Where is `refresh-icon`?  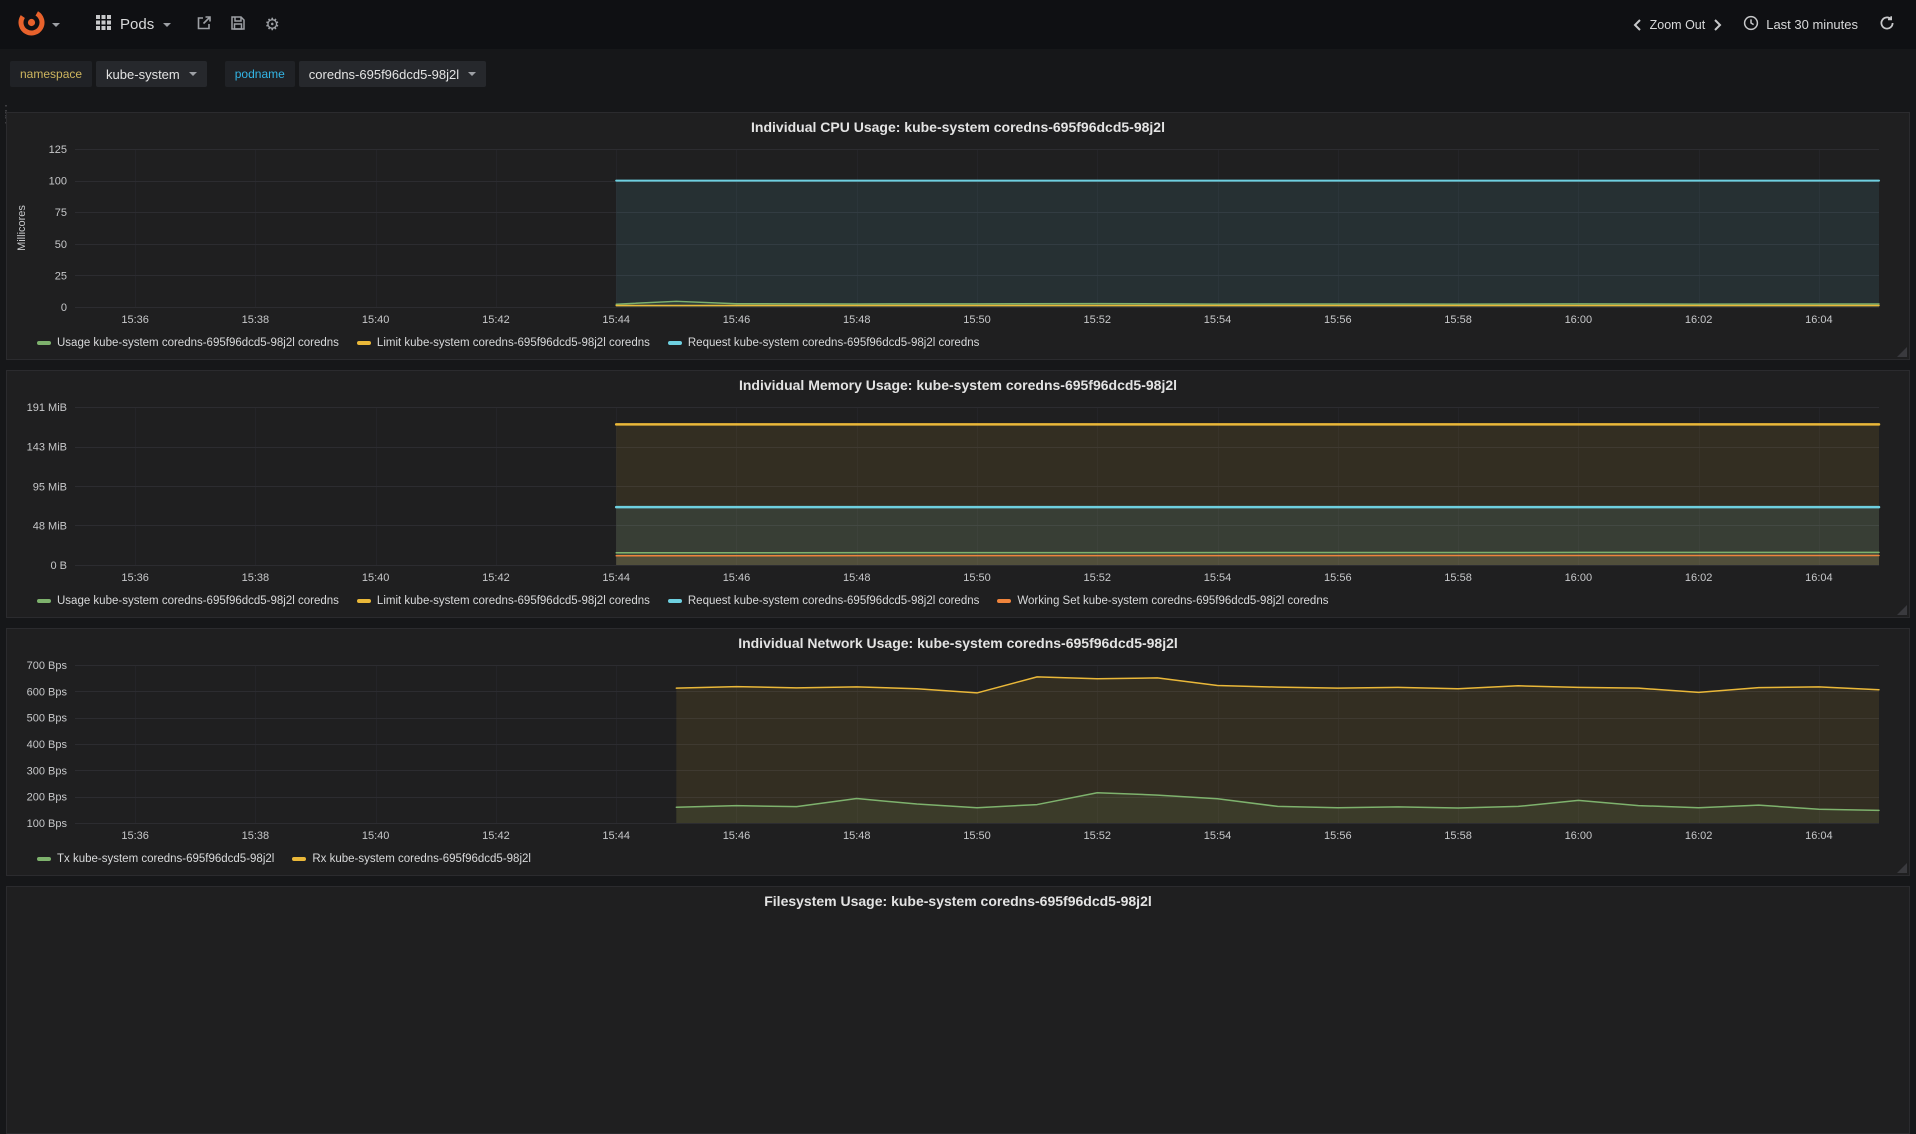
refresh-icon is located at coordinates (1887, 24).